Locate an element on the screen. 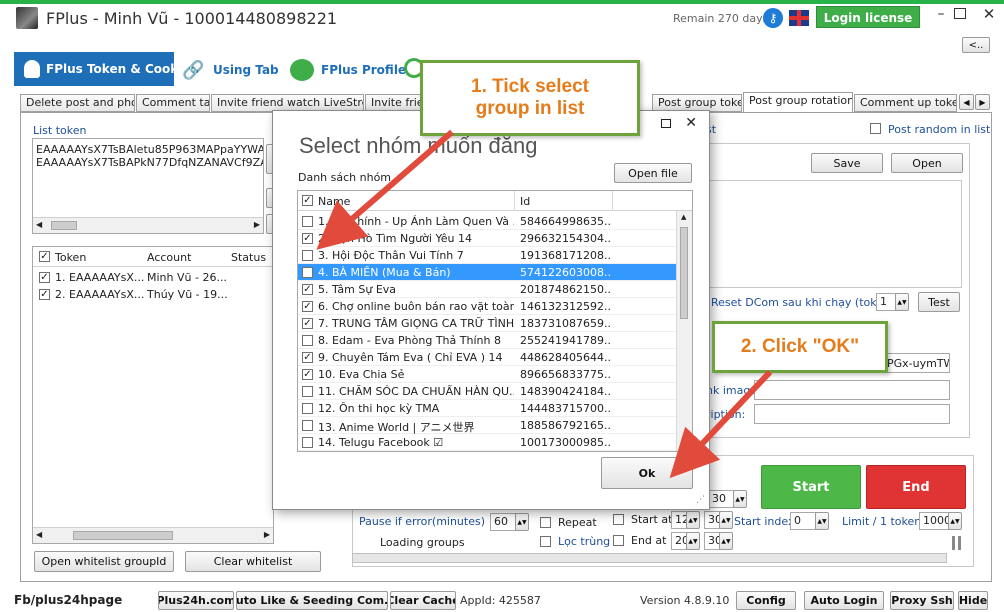 Image resolution: width=1004 pixels, height=612 pixels. proxy-ssh-button: Proxy Ssh is located at coordinates (922, 600).